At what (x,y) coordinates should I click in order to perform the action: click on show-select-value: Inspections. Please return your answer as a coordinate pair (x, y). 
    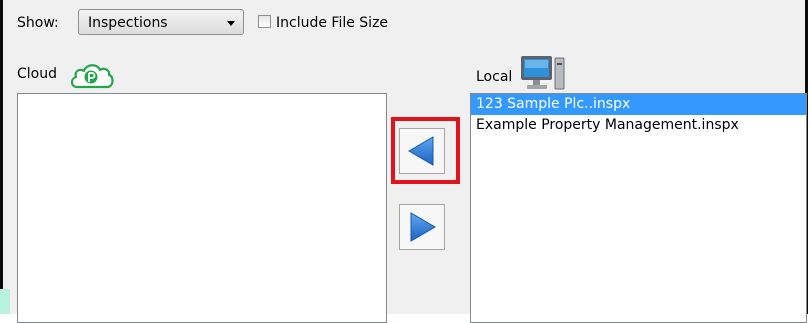
    Looking at the image, I should click on (128, 23).